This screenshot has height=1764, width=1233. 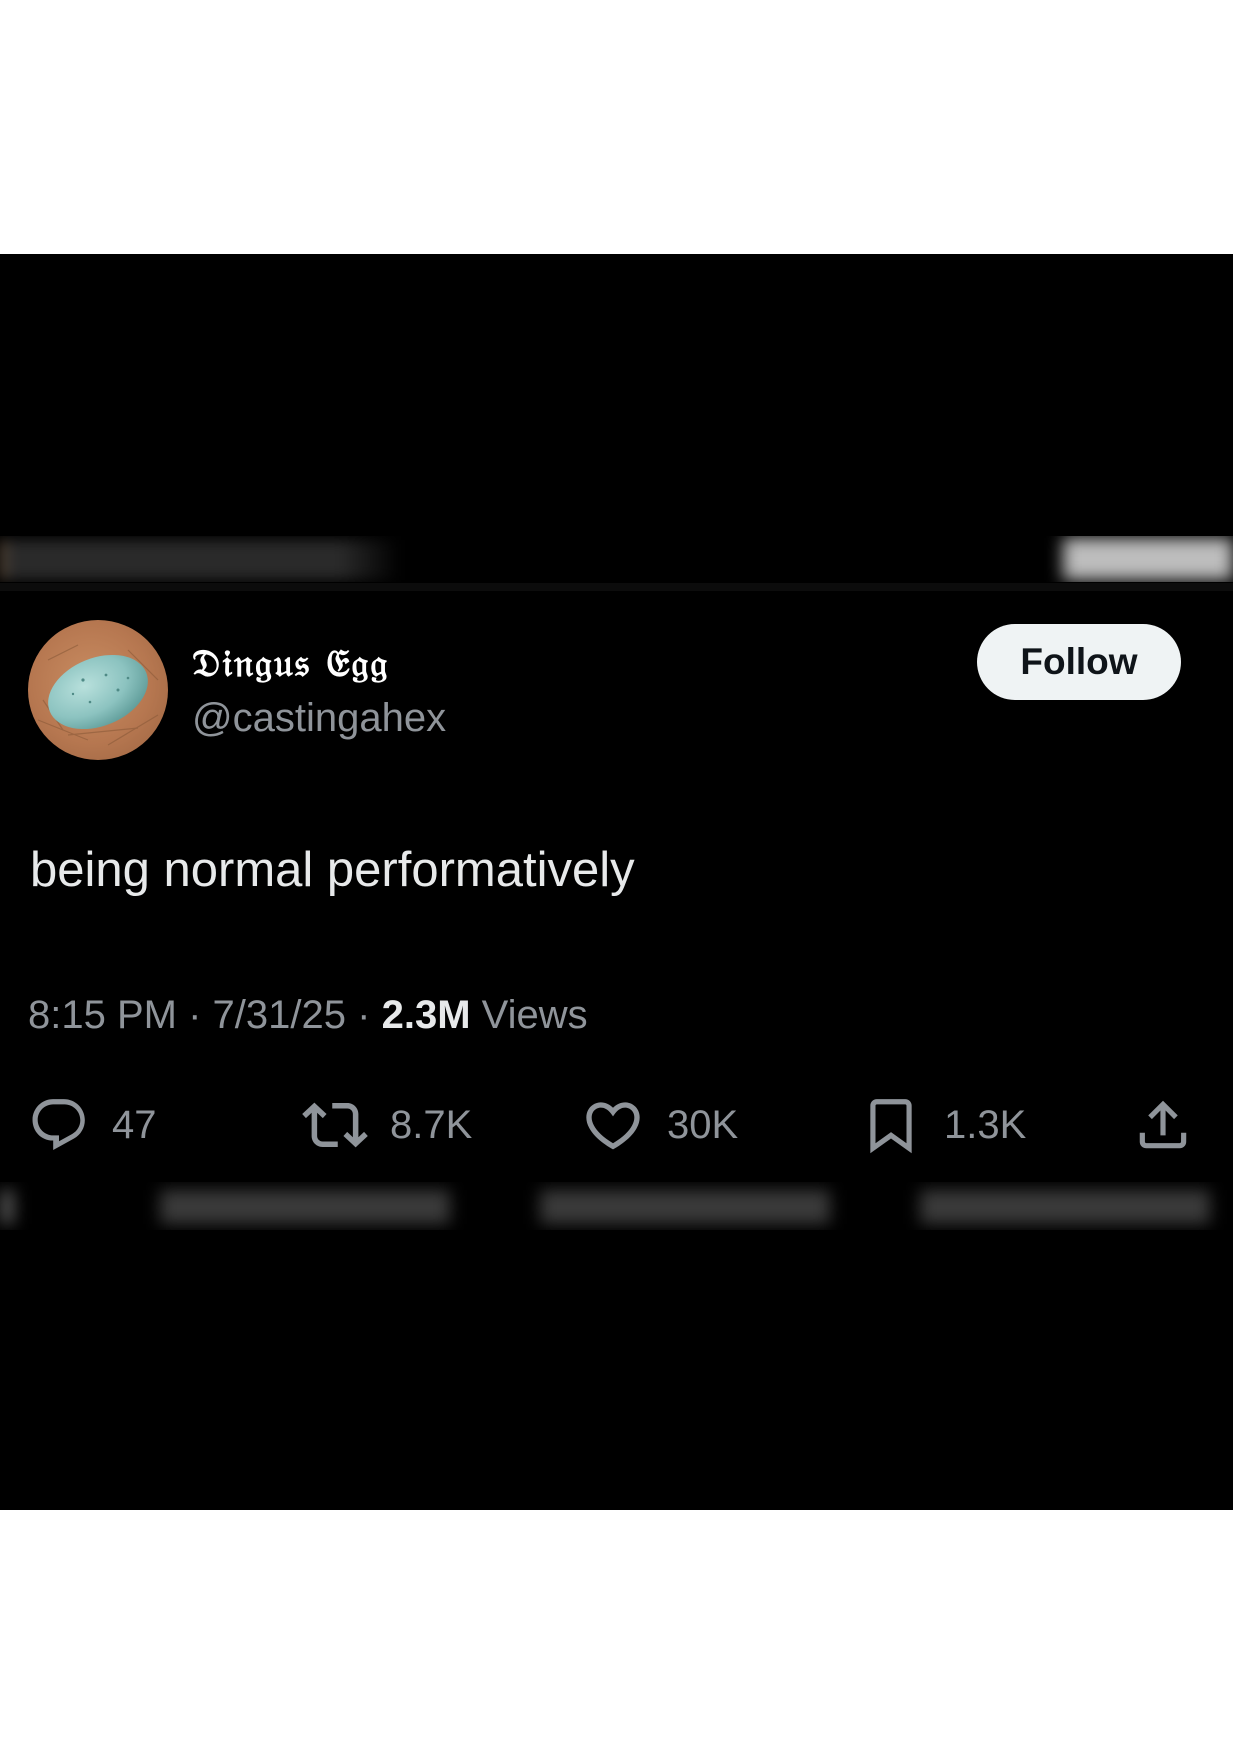 I want to click on avatar, so click(x=98, y=690).